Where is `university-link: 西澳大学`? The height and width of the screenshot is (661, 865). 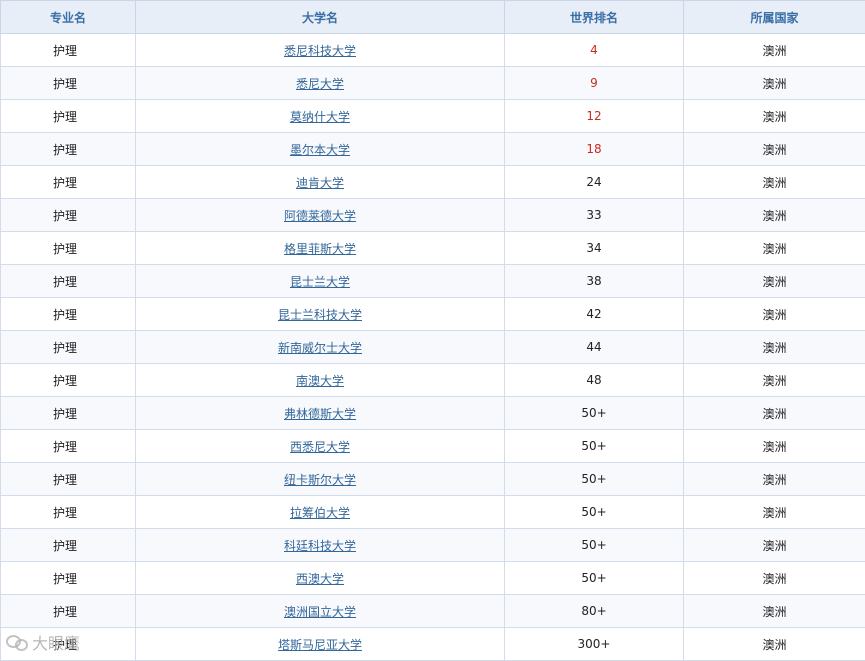 university-link: 西澳大学 is located at coordinates (320, 579).